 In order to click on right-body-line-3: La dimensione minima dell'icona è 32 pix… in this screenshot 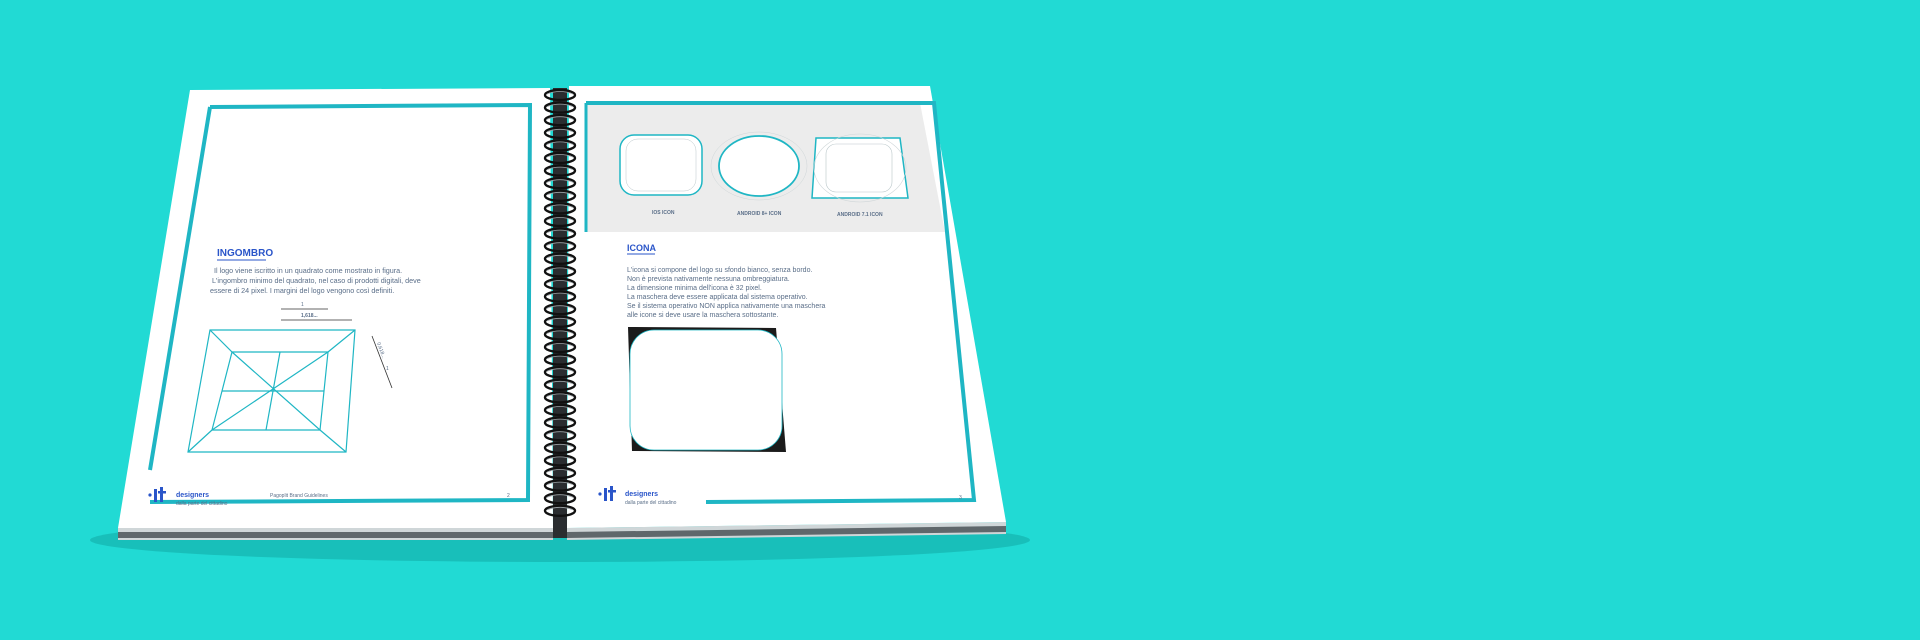, I will do `click(694, 288)`.